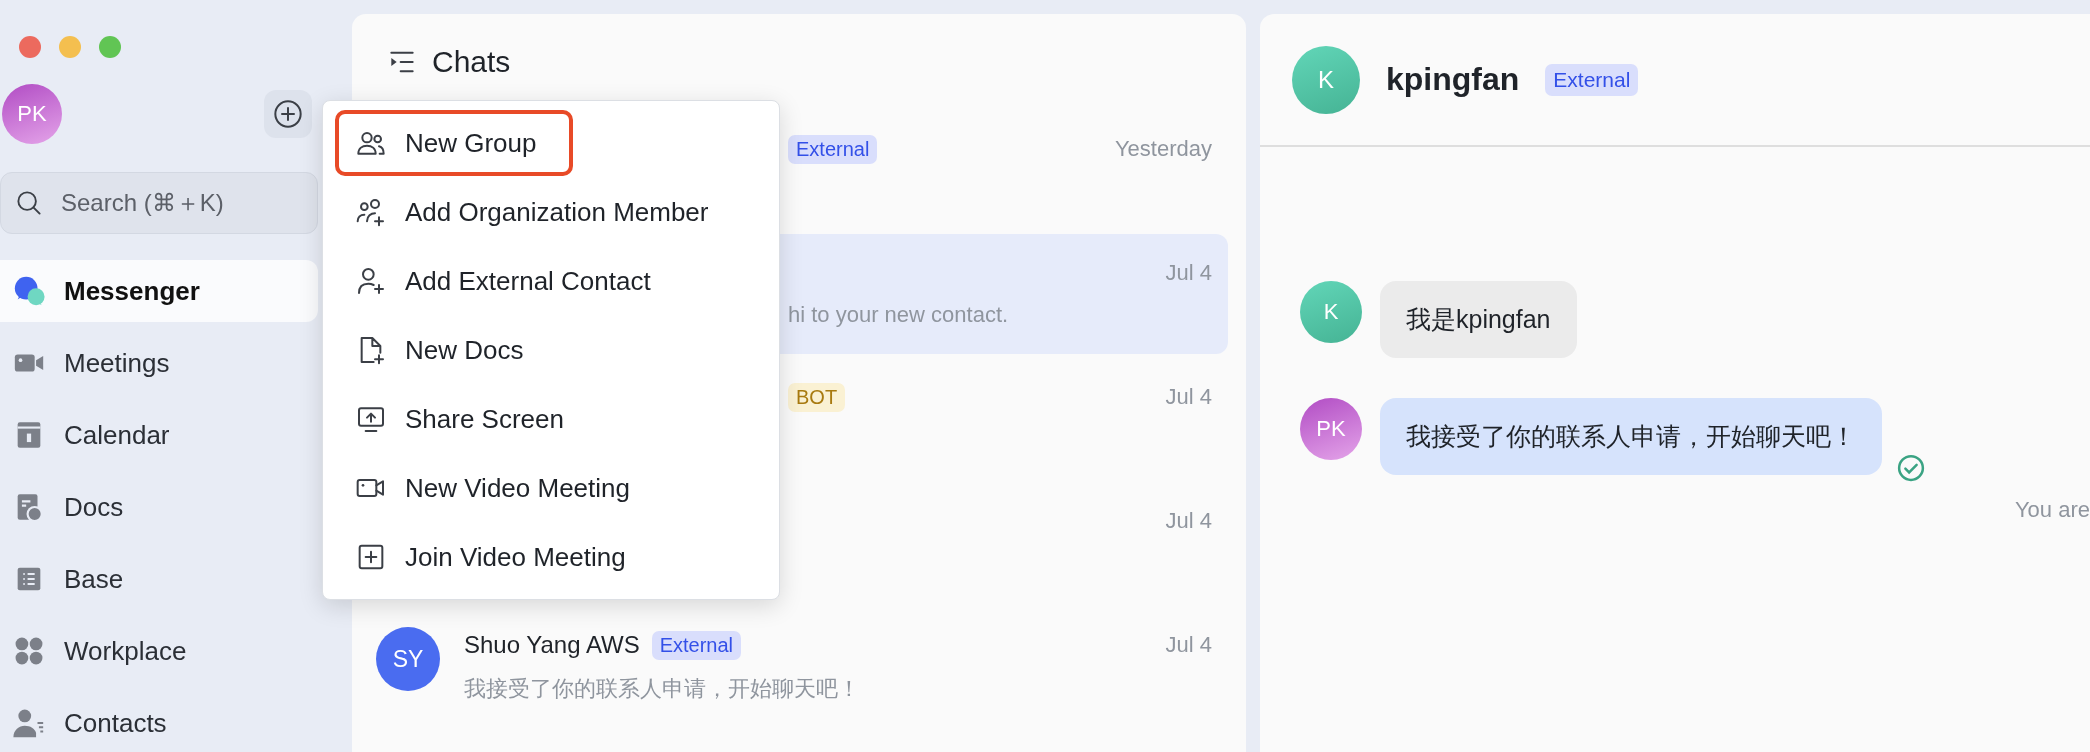  I want to click on nav-item: Meetings, so click(159, 363).